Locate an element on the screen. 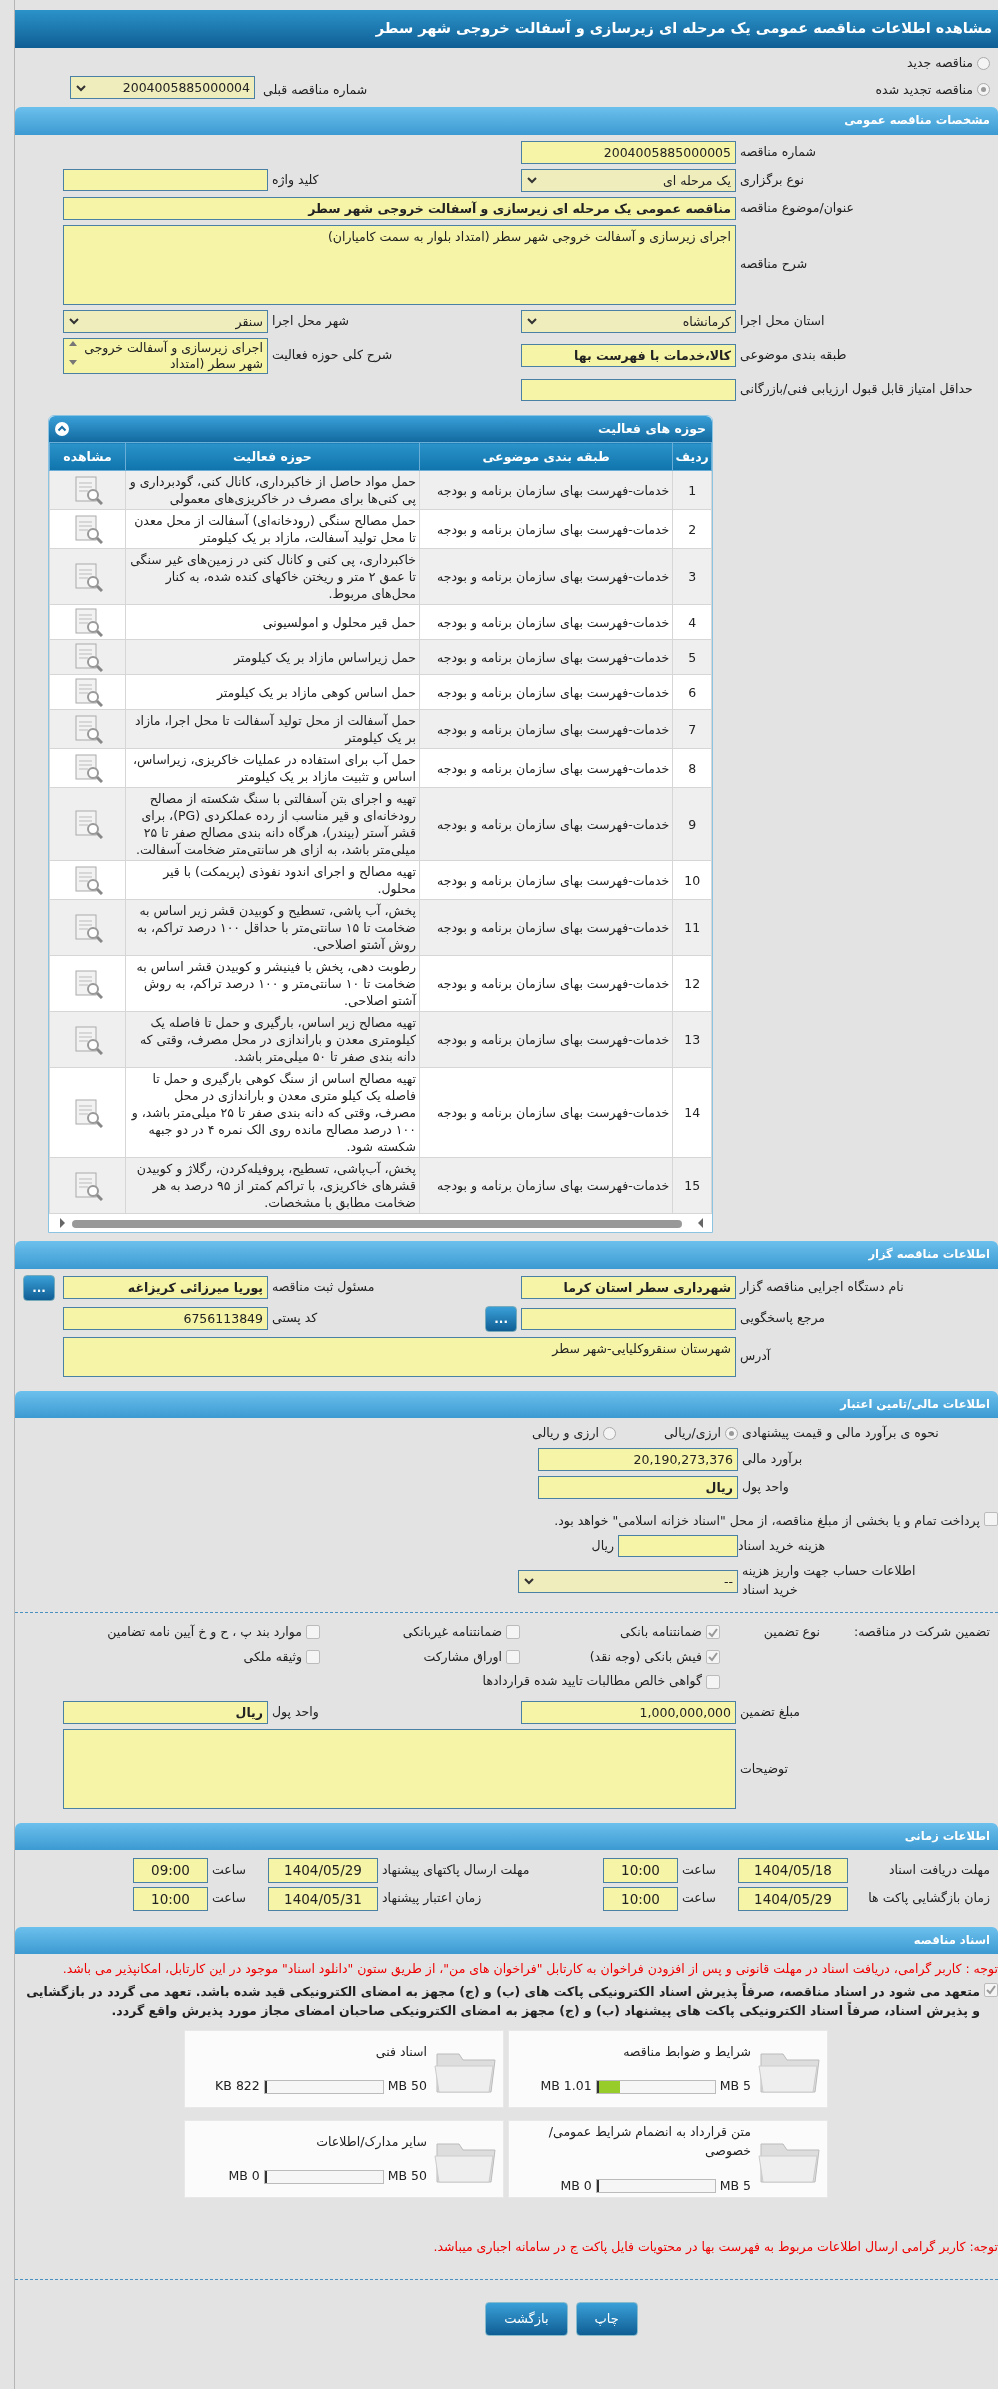 This screenshot has height=2389, width=998. file-size: 0 MB is located at coordinates (244, 2176).